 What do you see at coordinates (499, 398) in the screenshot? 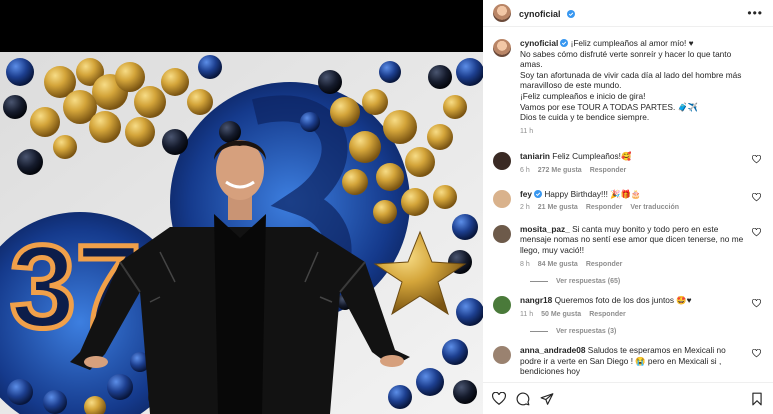
I see `heart-icon` at bounding box center [499, 398].